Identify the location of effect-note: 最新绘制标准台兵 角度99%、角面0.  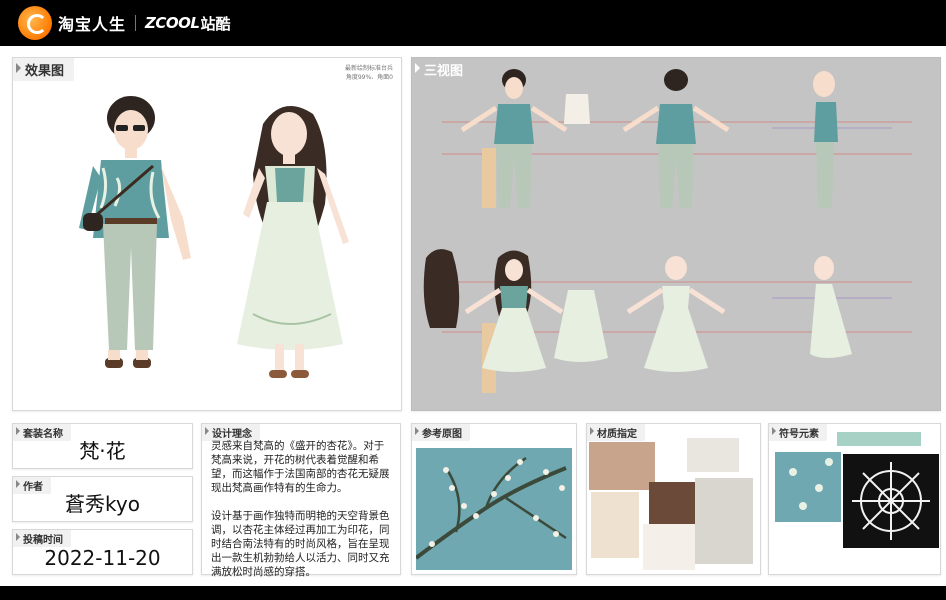
(368, 73).